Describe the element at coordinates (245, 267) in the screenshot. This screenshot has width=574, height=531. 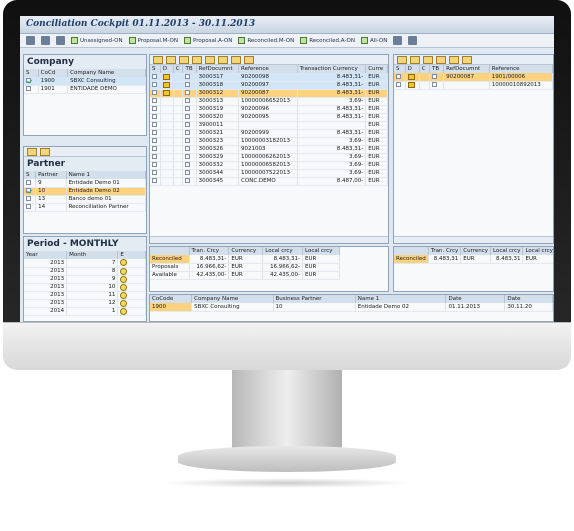
I see `table-row: Proposals 16.966,62- EUR 16.966,62- EUR` at that location.